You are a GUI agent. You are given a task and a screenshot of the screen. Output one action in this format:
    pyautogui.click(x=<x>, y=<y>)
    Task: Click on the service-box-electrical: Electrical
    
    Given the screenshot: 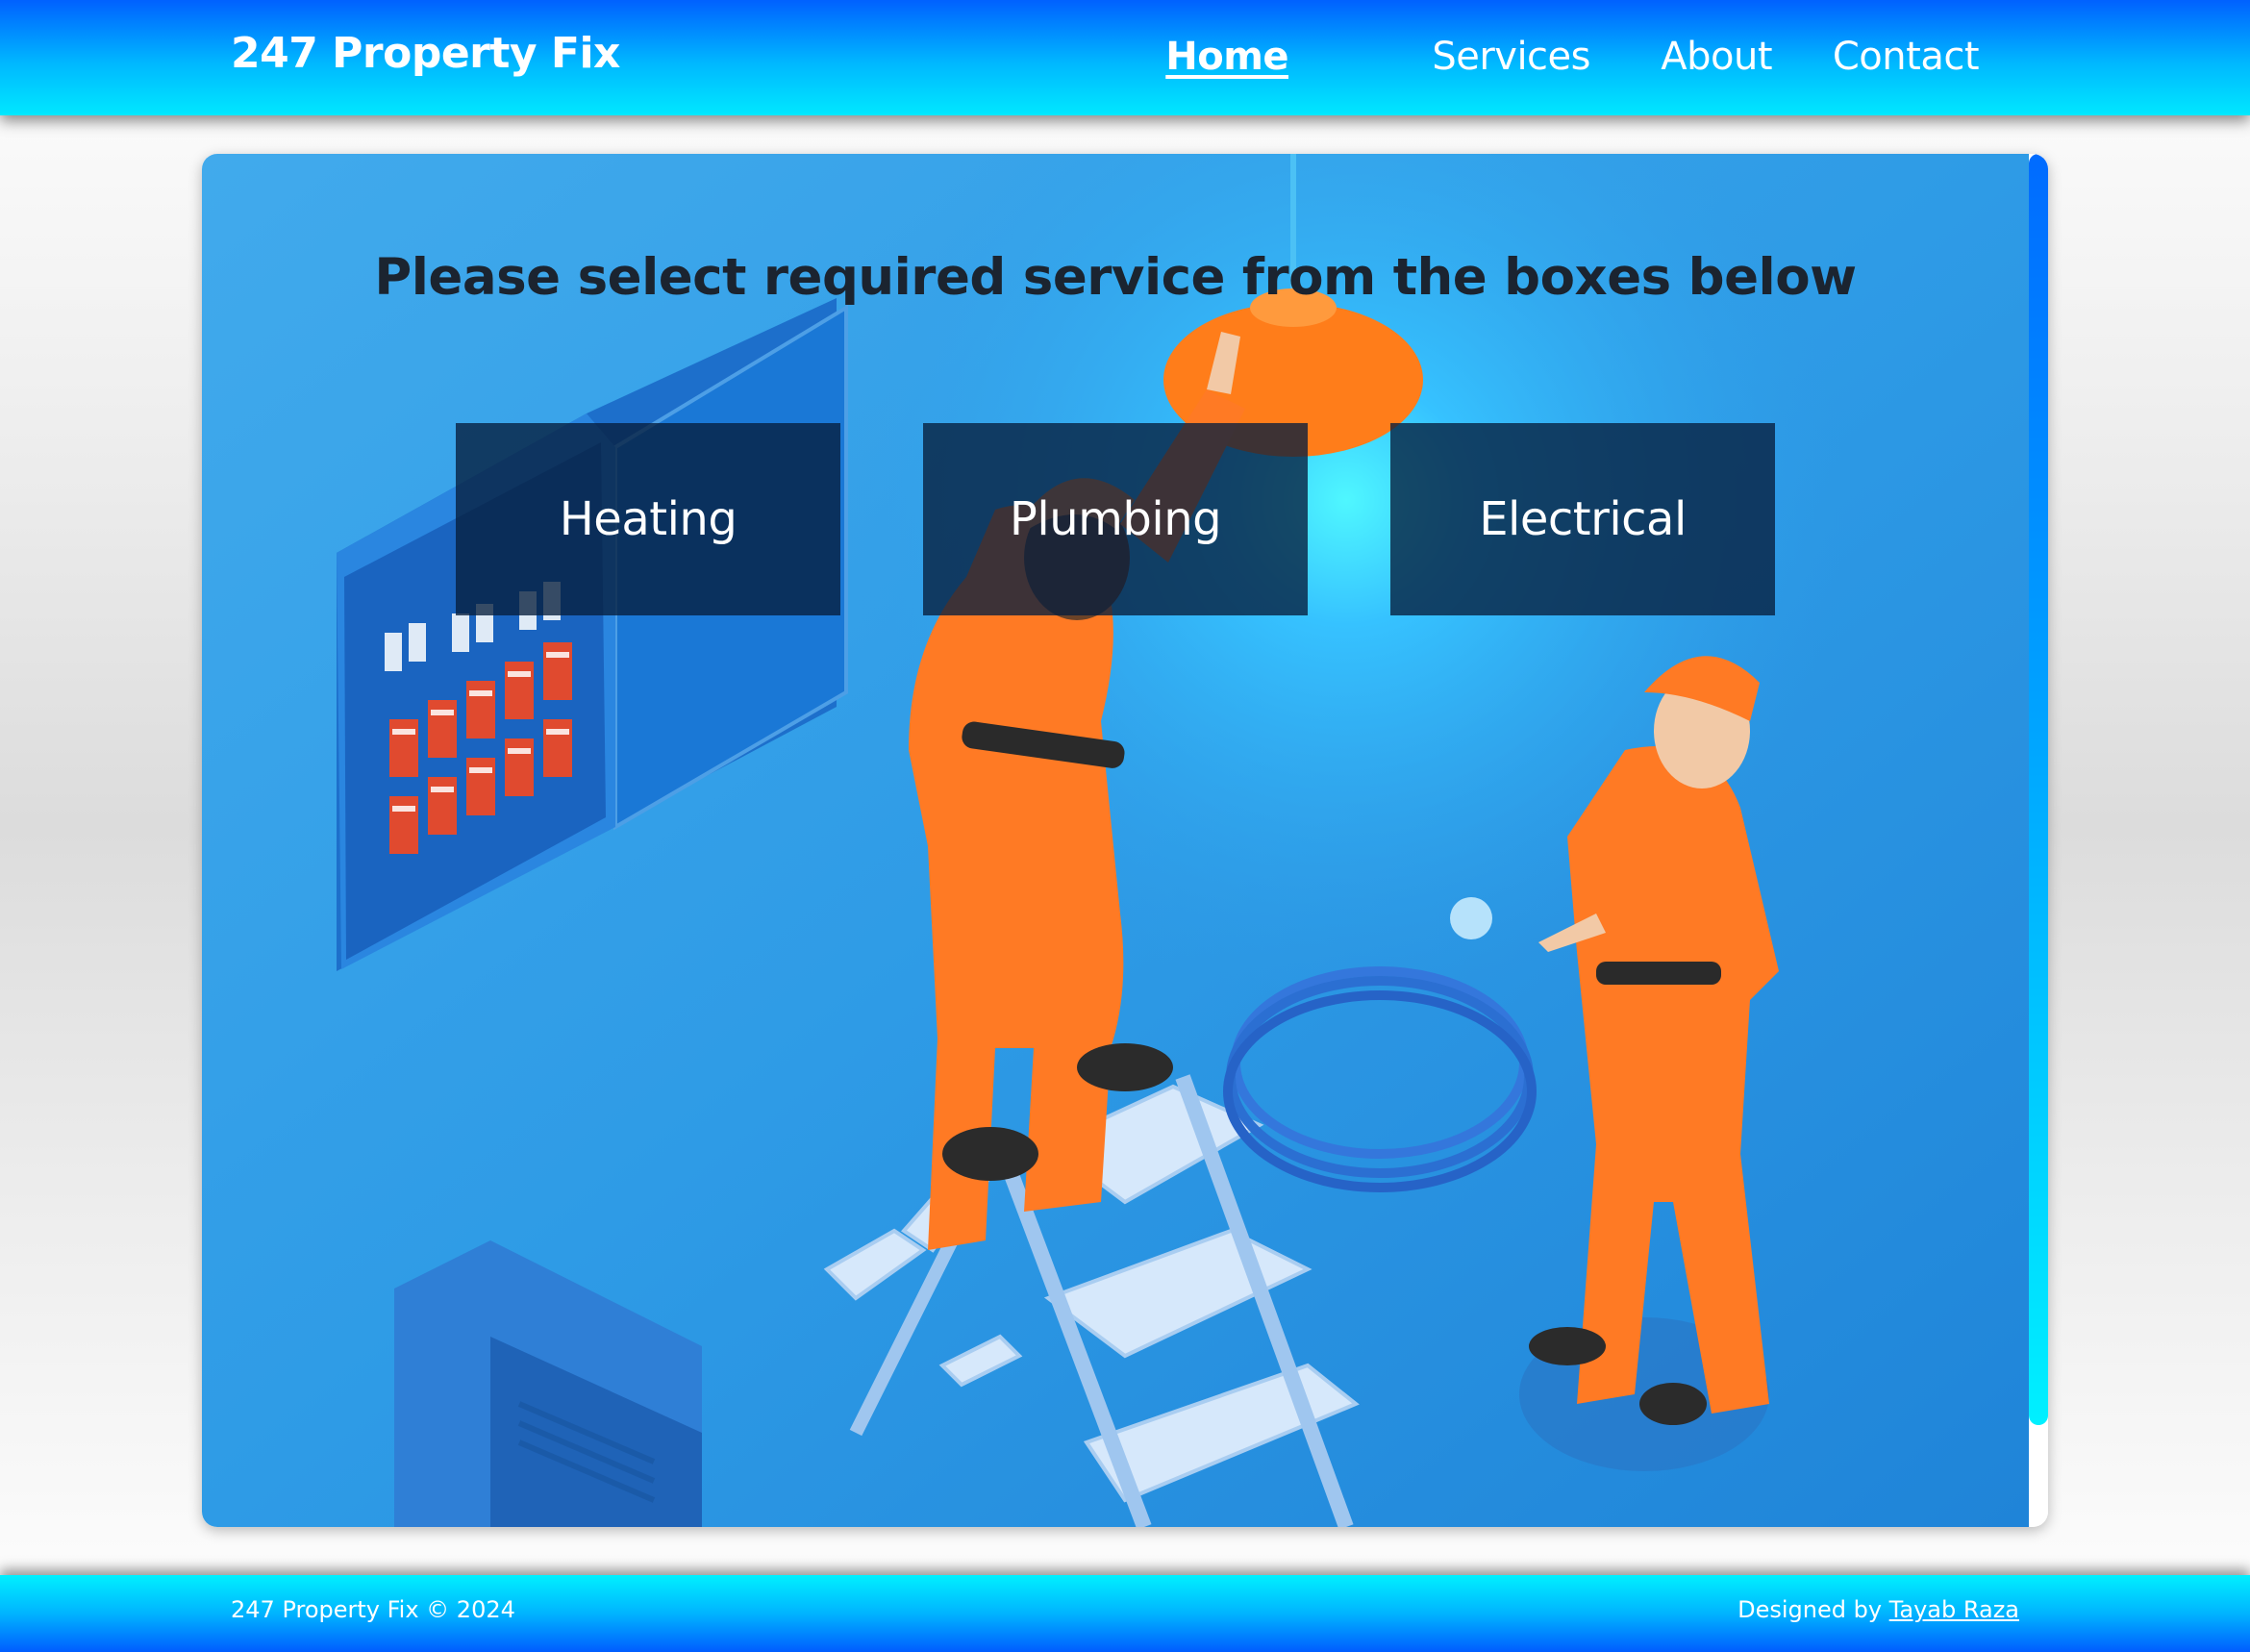 What is the action you would take?
    pyautogui.click(x=1582, y=519)
    